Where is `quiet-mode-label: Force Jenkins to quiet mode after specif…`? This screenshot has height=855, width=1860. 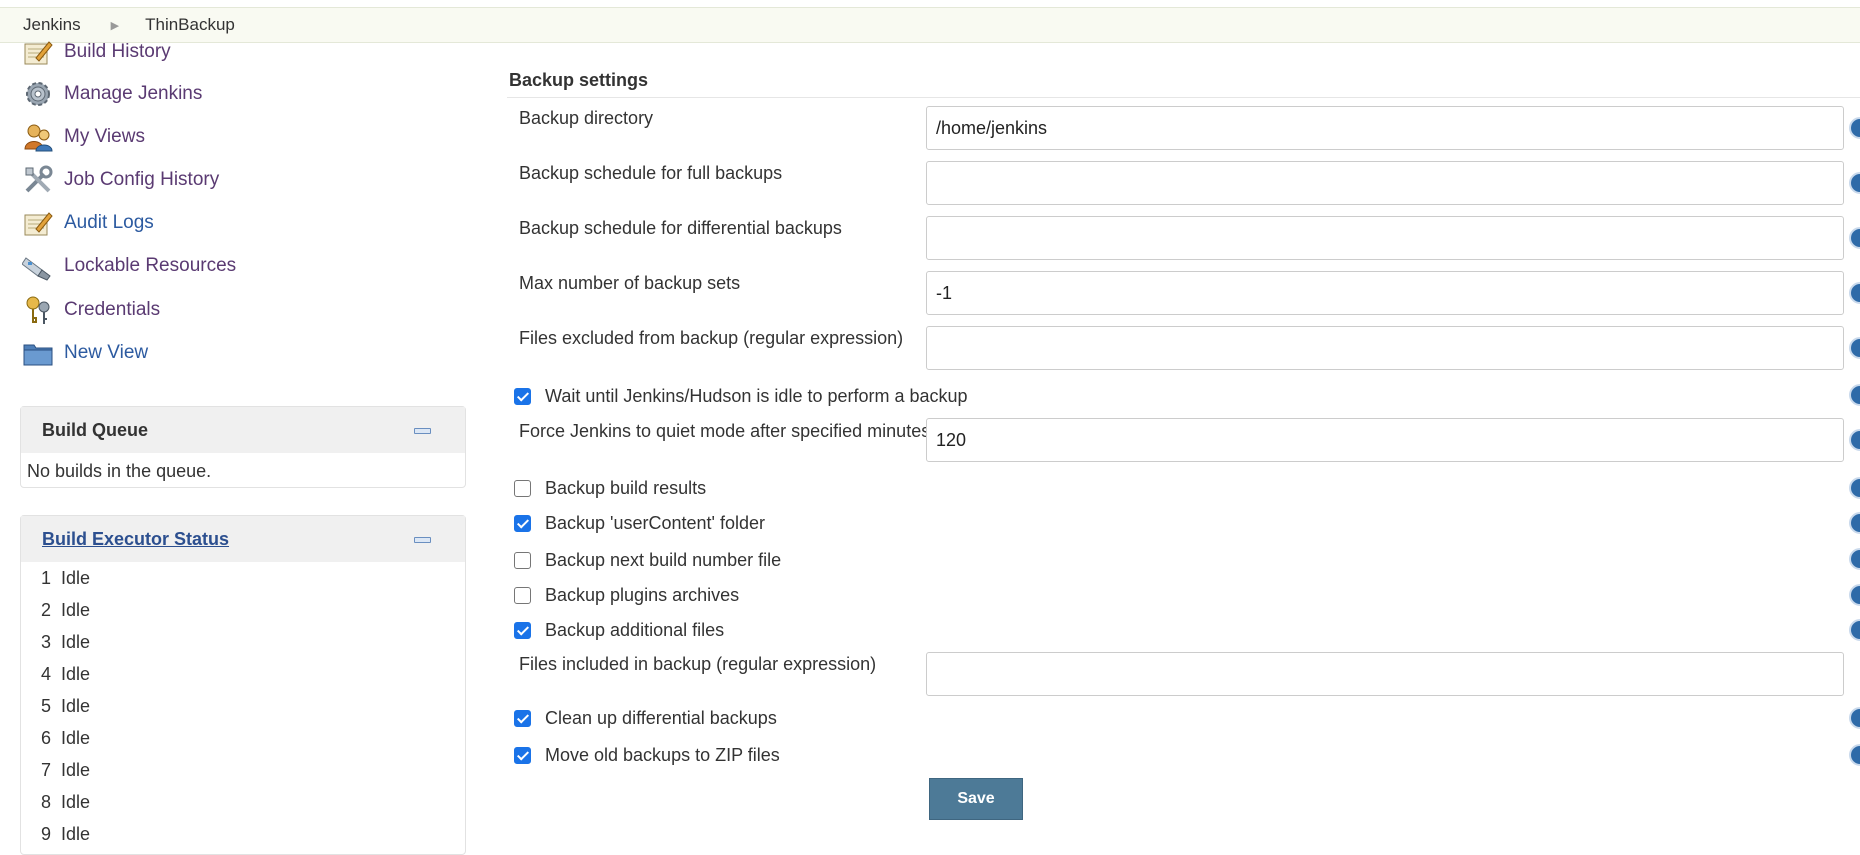
quiet-mode-label: Force Jenkins to quiet mode after specif… is located at coordinates (725, 431).